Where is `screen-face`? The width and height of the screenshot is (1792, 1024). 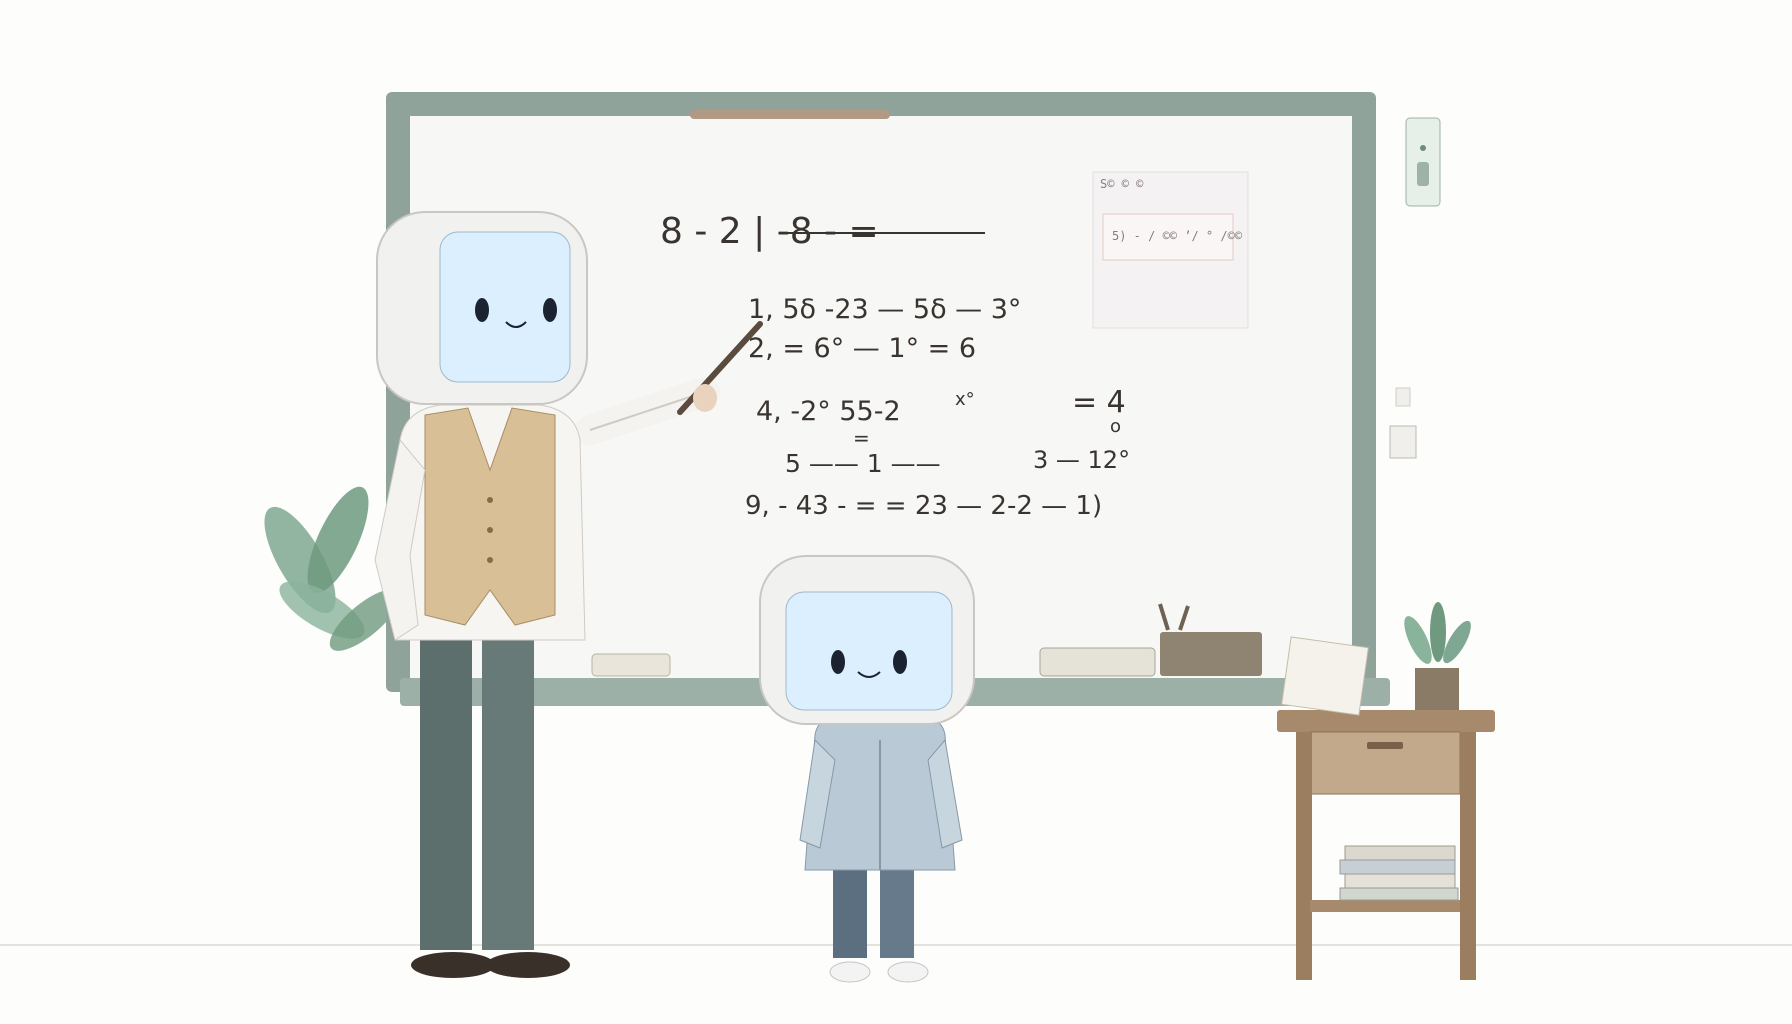 screen-face is located at coordinates (869, 651).